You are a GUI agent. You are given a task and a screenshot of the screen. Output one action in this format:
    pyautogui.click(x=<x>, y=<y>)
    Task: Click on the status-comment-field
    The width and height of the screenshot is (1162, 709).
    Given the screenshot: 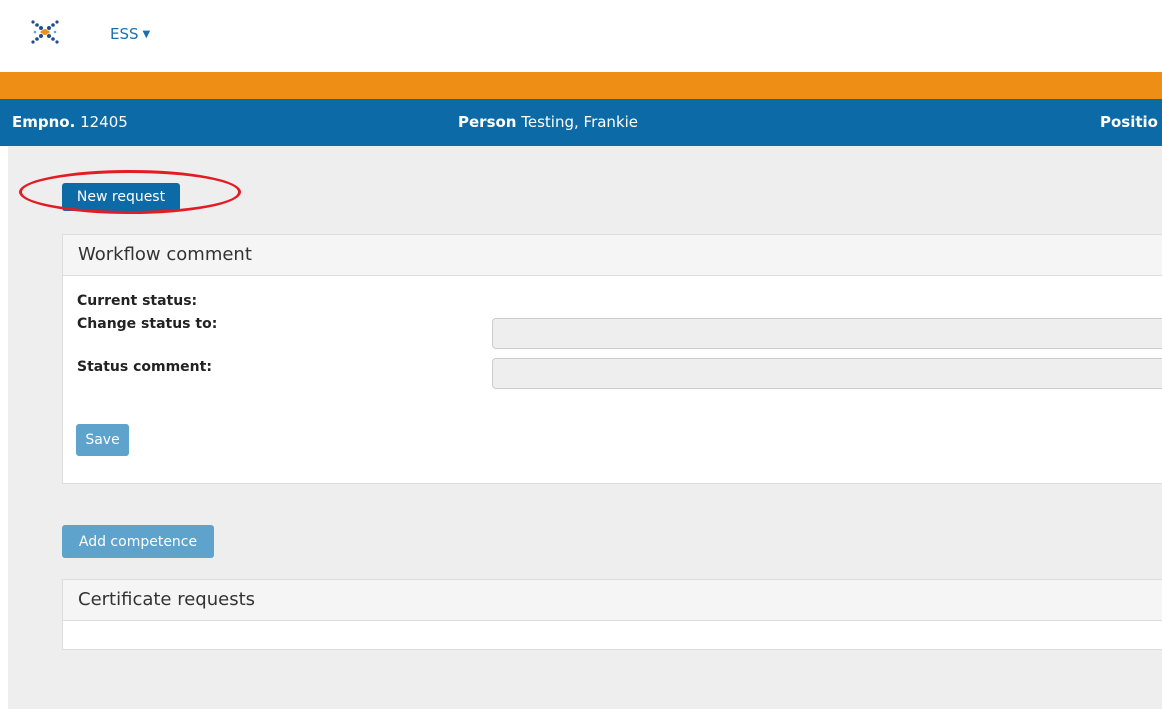 What is the action you would take?
    pyautogui.click(x=827, y=373)
    